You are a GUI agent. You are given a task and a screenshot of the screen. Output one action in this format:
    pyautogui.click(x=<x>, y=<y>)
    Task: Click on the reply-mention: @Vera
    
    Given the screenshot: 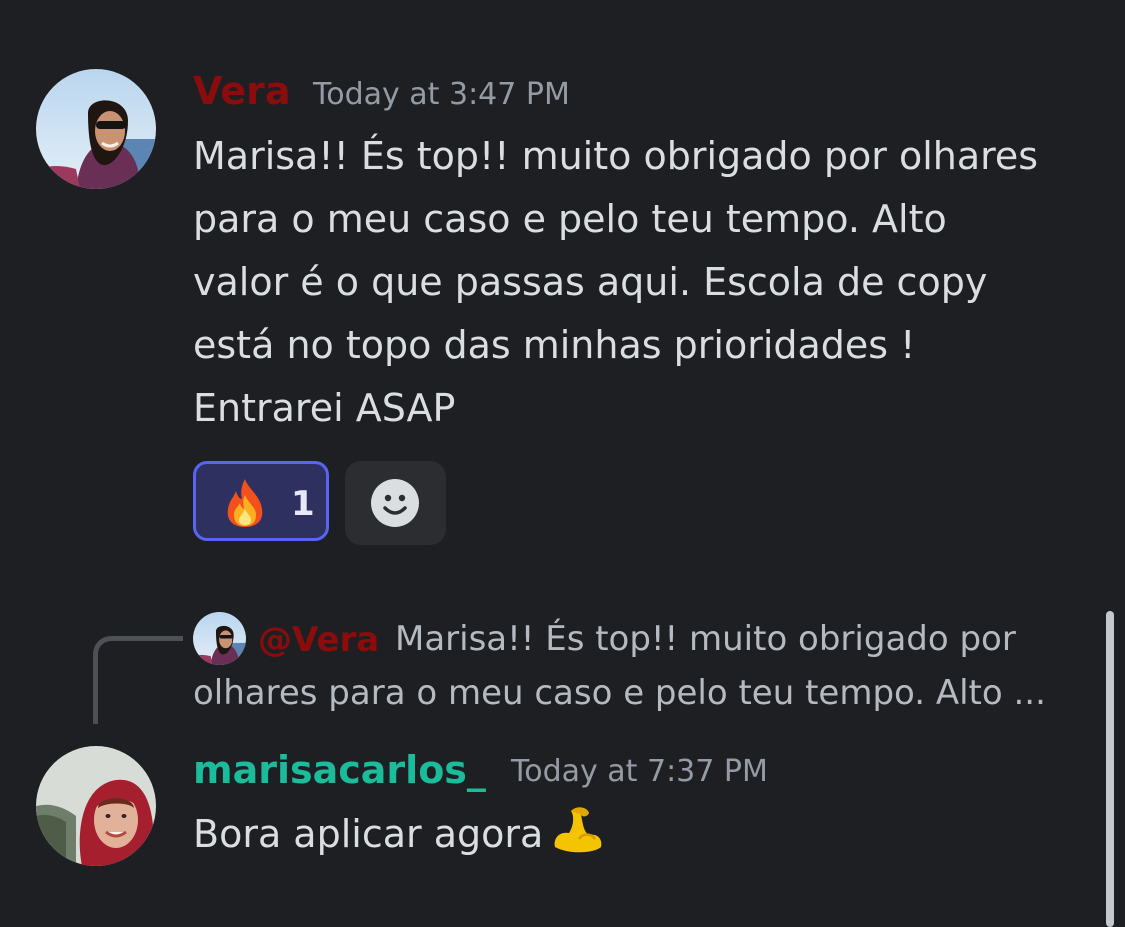 What is the action you would take?
    pyautogui.click(x=318, y=640)
    